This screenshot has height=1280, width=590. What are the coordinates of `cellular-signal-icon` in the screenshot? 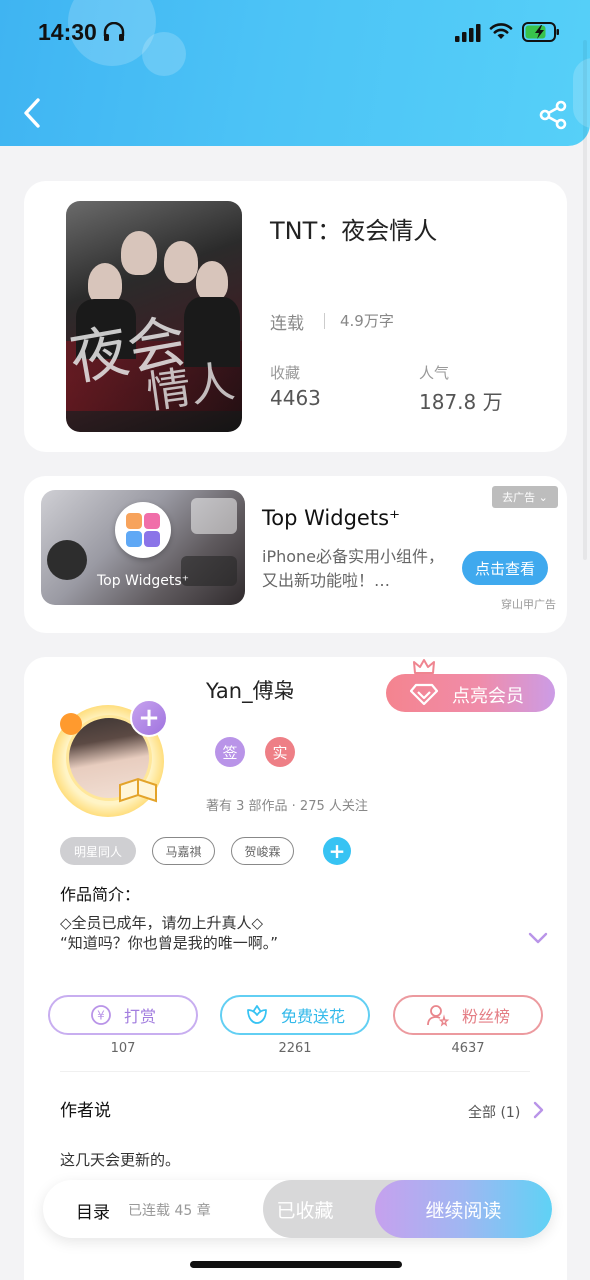 It's located at (468, 33).